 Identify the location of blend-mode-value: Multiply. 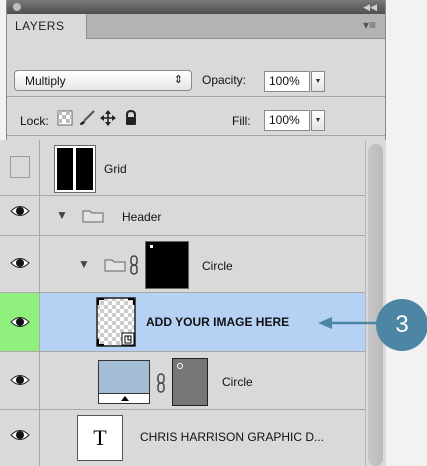
(45, 81).